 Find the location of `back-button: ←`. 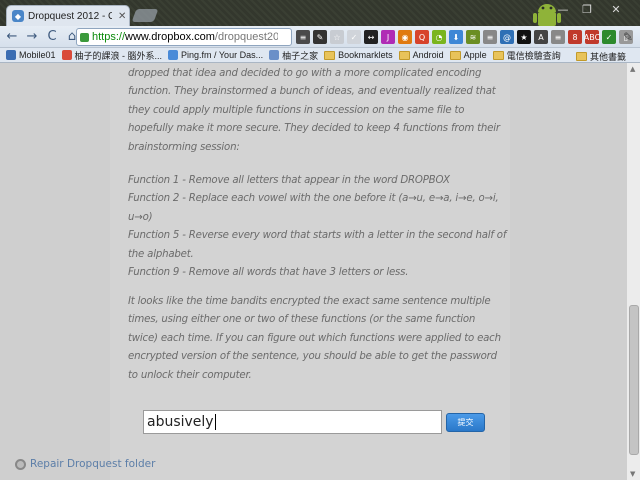

back-button: ← is located at coordinates (12, 37).